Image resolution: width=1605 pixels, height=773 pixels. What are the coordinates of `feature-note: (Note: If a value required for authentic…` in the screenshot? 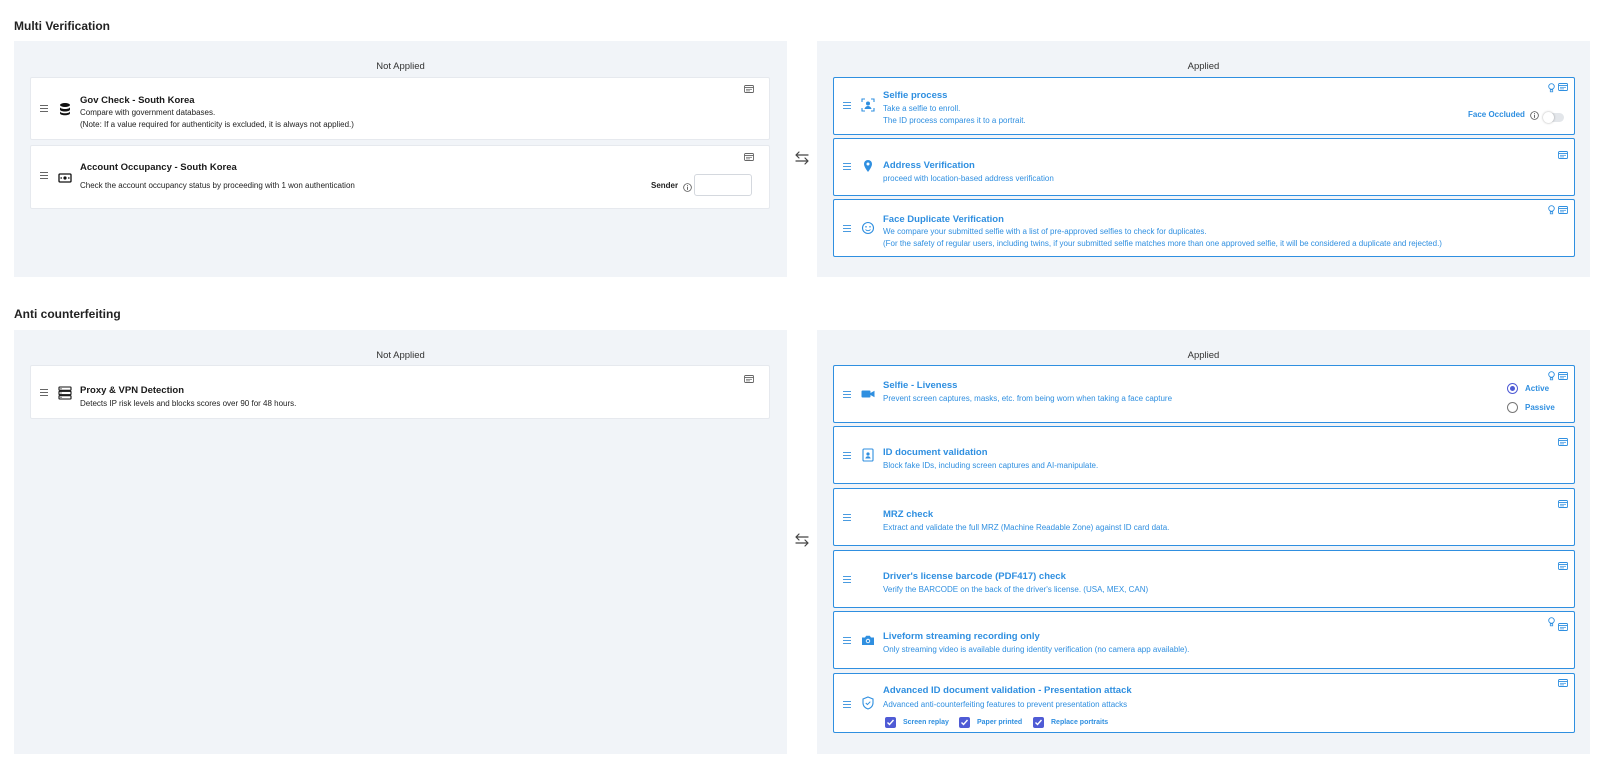 It's located at (217, 124).